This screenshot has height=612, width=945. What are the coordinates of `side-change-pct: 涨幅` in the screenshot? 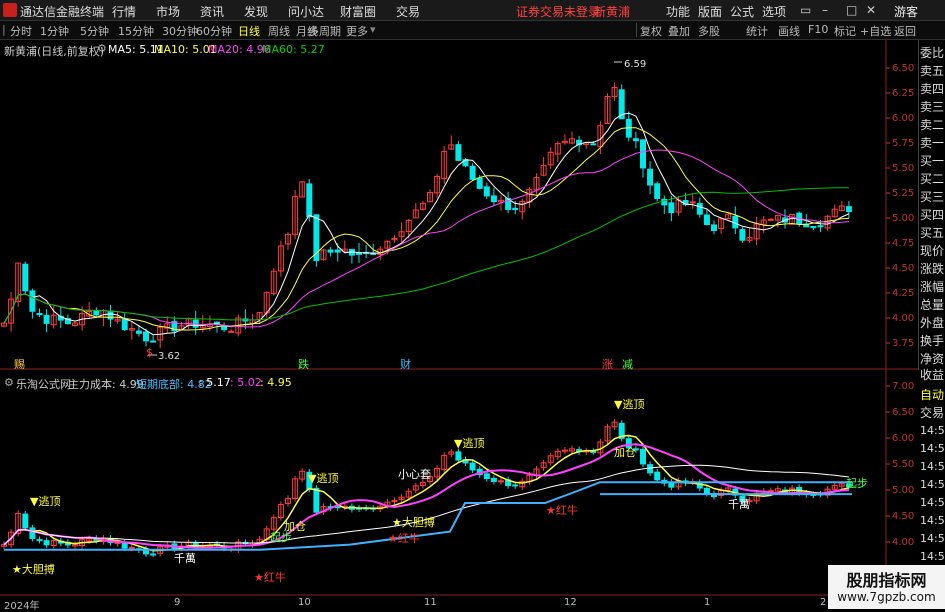 It's located at (932, 286).